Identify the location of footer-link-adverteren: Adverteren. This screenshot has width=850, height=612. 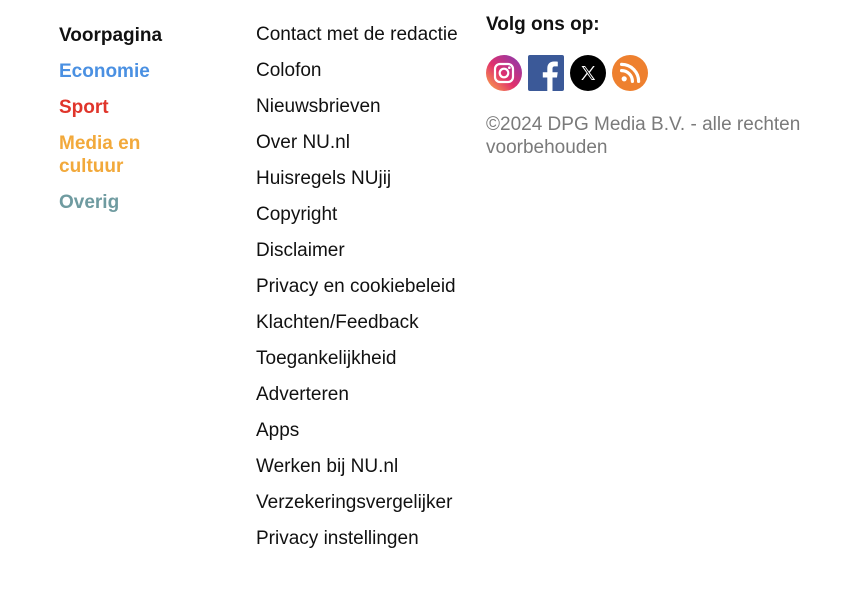
(366, 395).